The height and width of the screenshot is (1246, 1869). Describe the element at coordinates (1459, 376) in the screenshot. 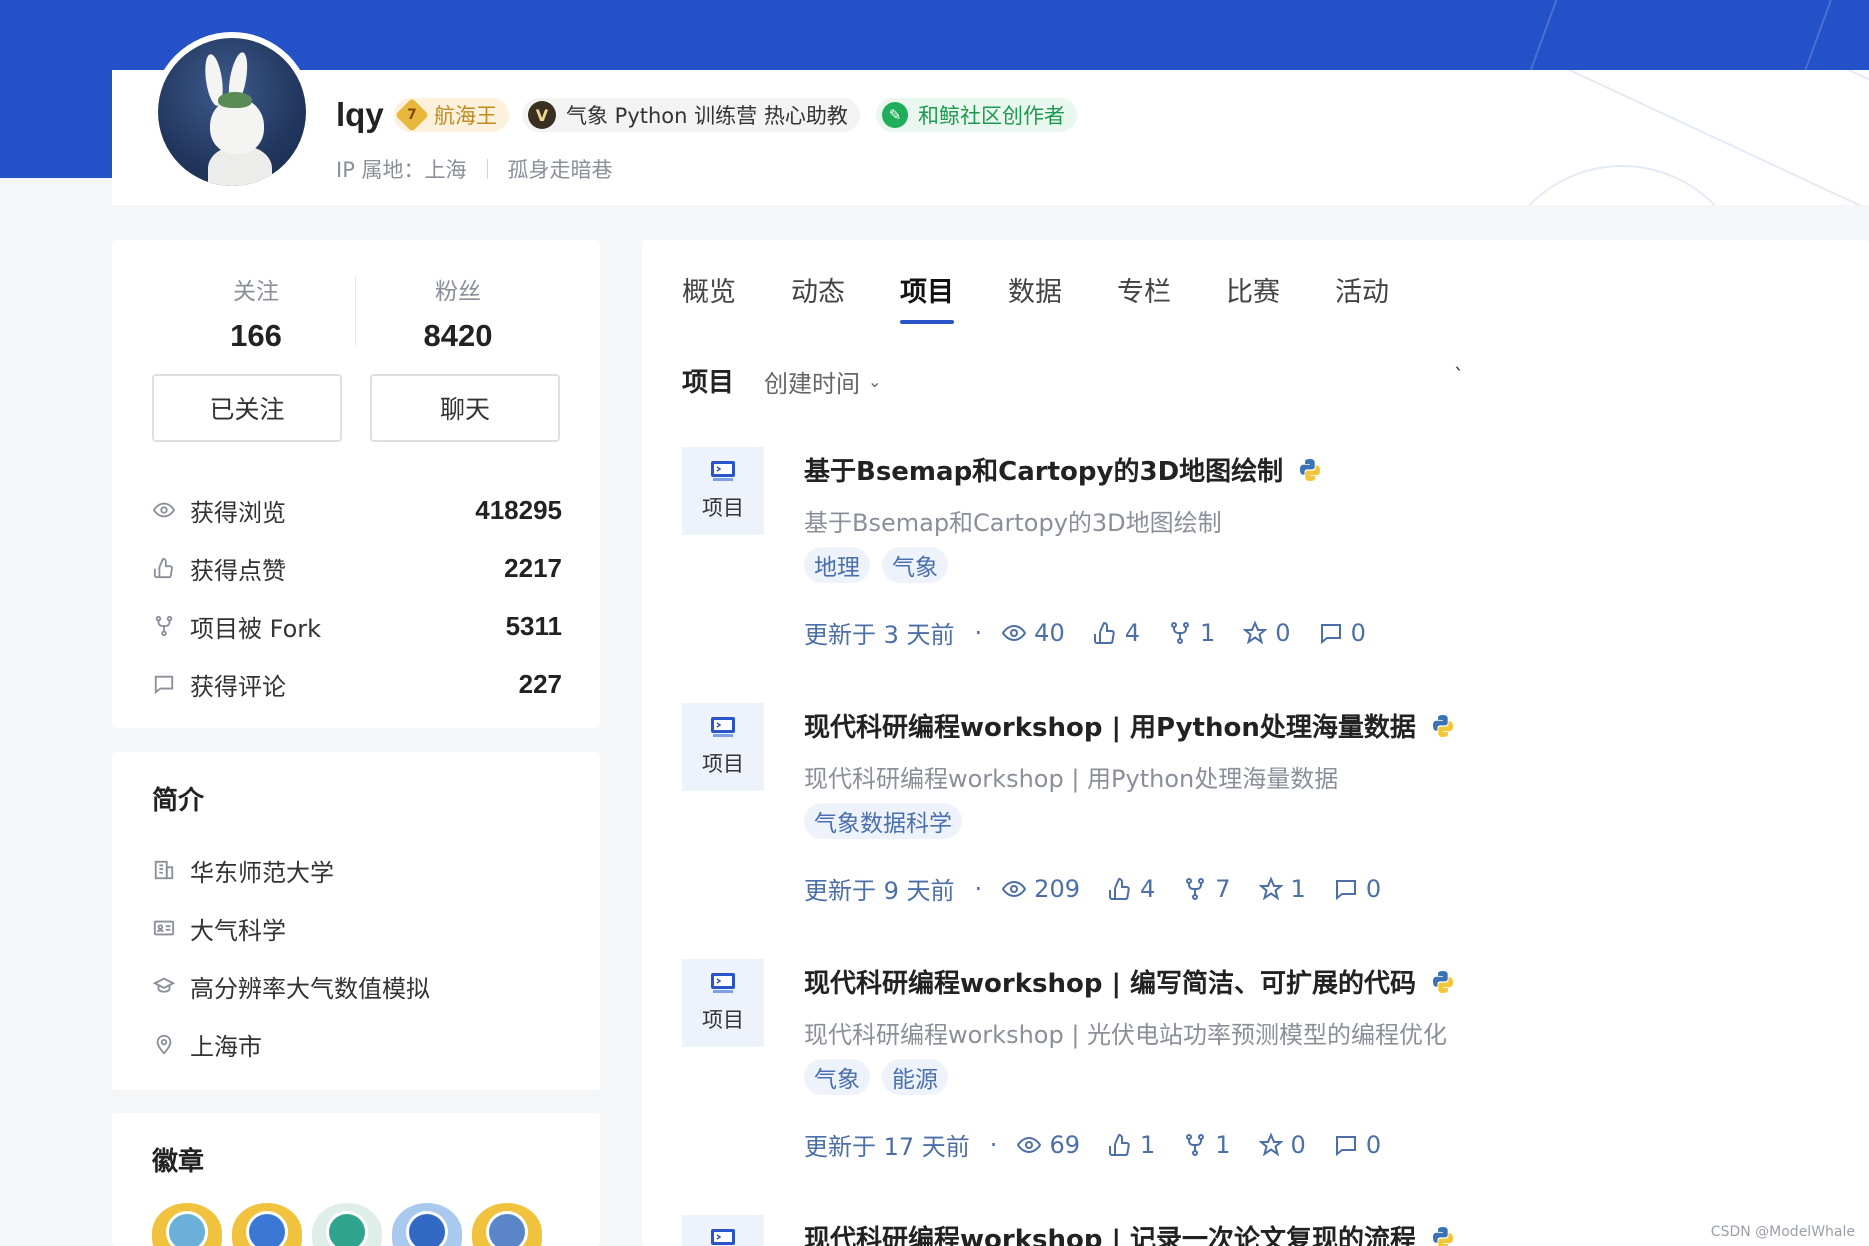

I see `stray-mark: `` at that location.